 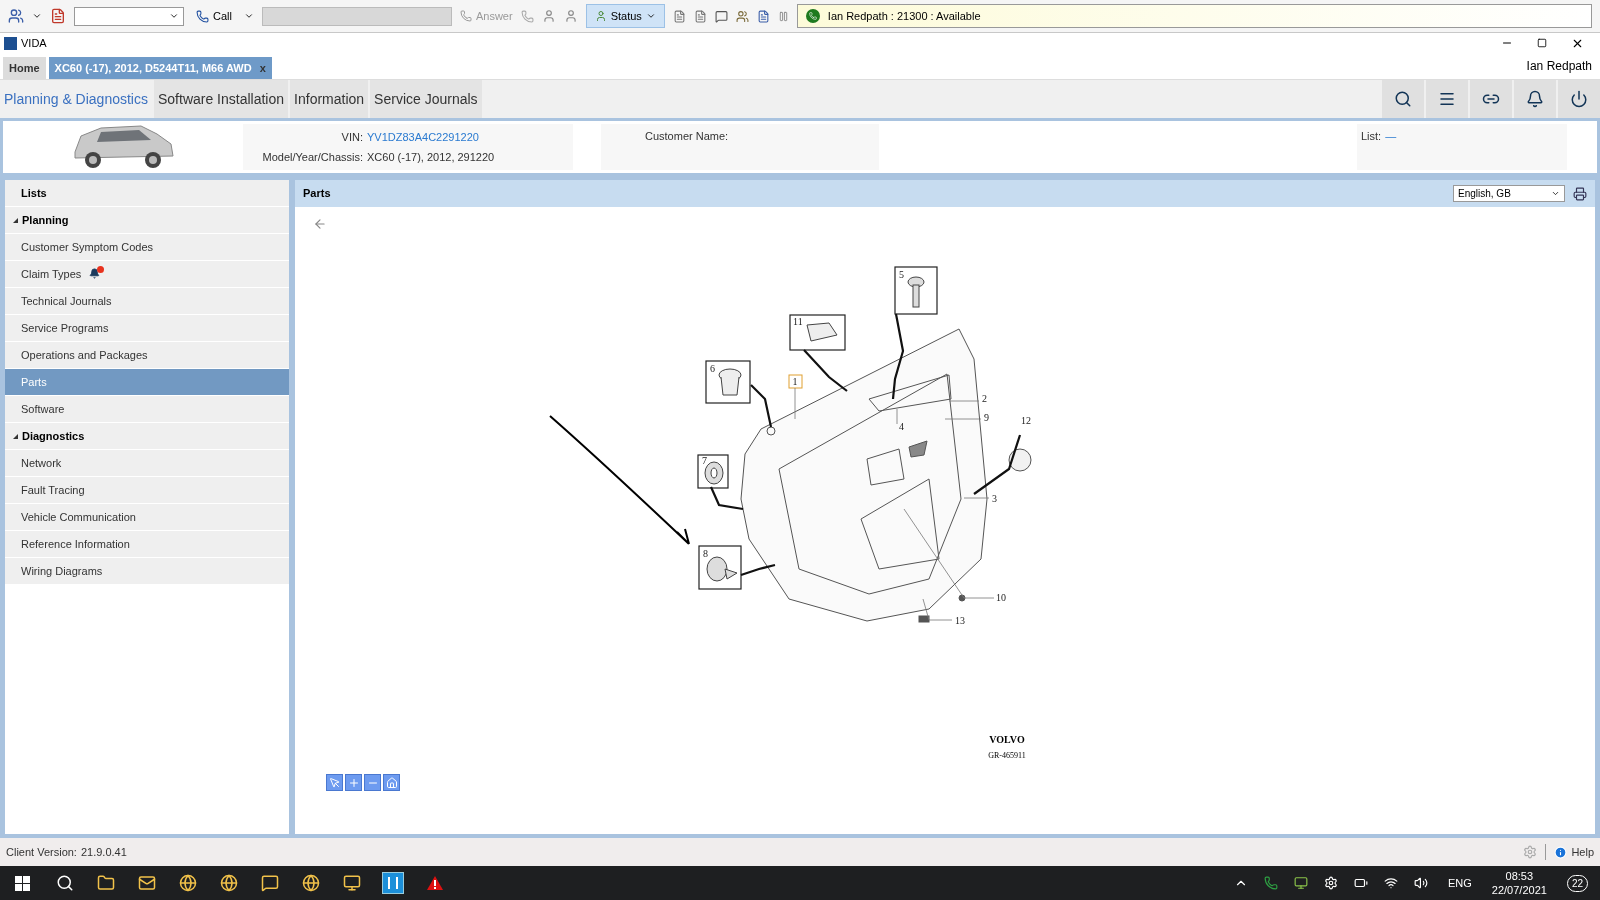 What do you see at coordinates (704, 460) in the screenshot?
I see `callout-number: 7` at bounding box center [704, 460].